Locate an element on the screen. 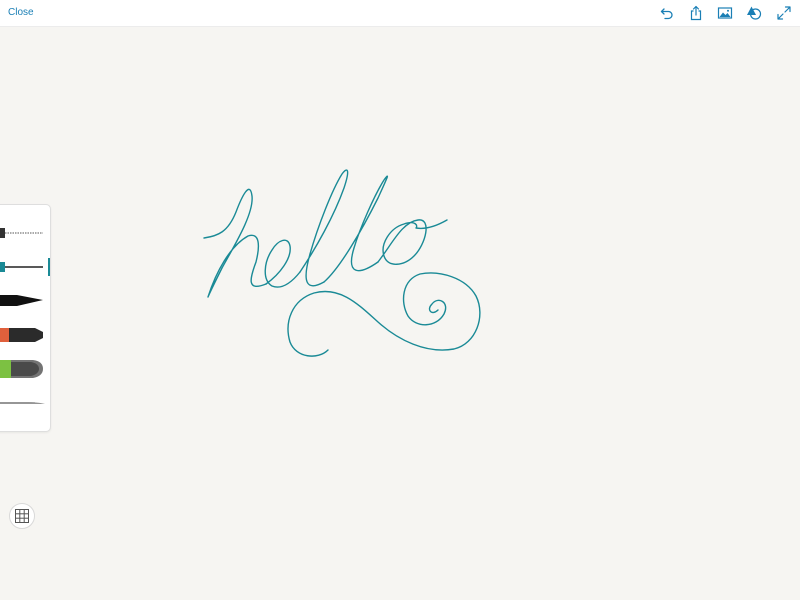 The height and width of the screenshot is (600, 800). top-toolbar: Close is located at coordinates (400, 13).